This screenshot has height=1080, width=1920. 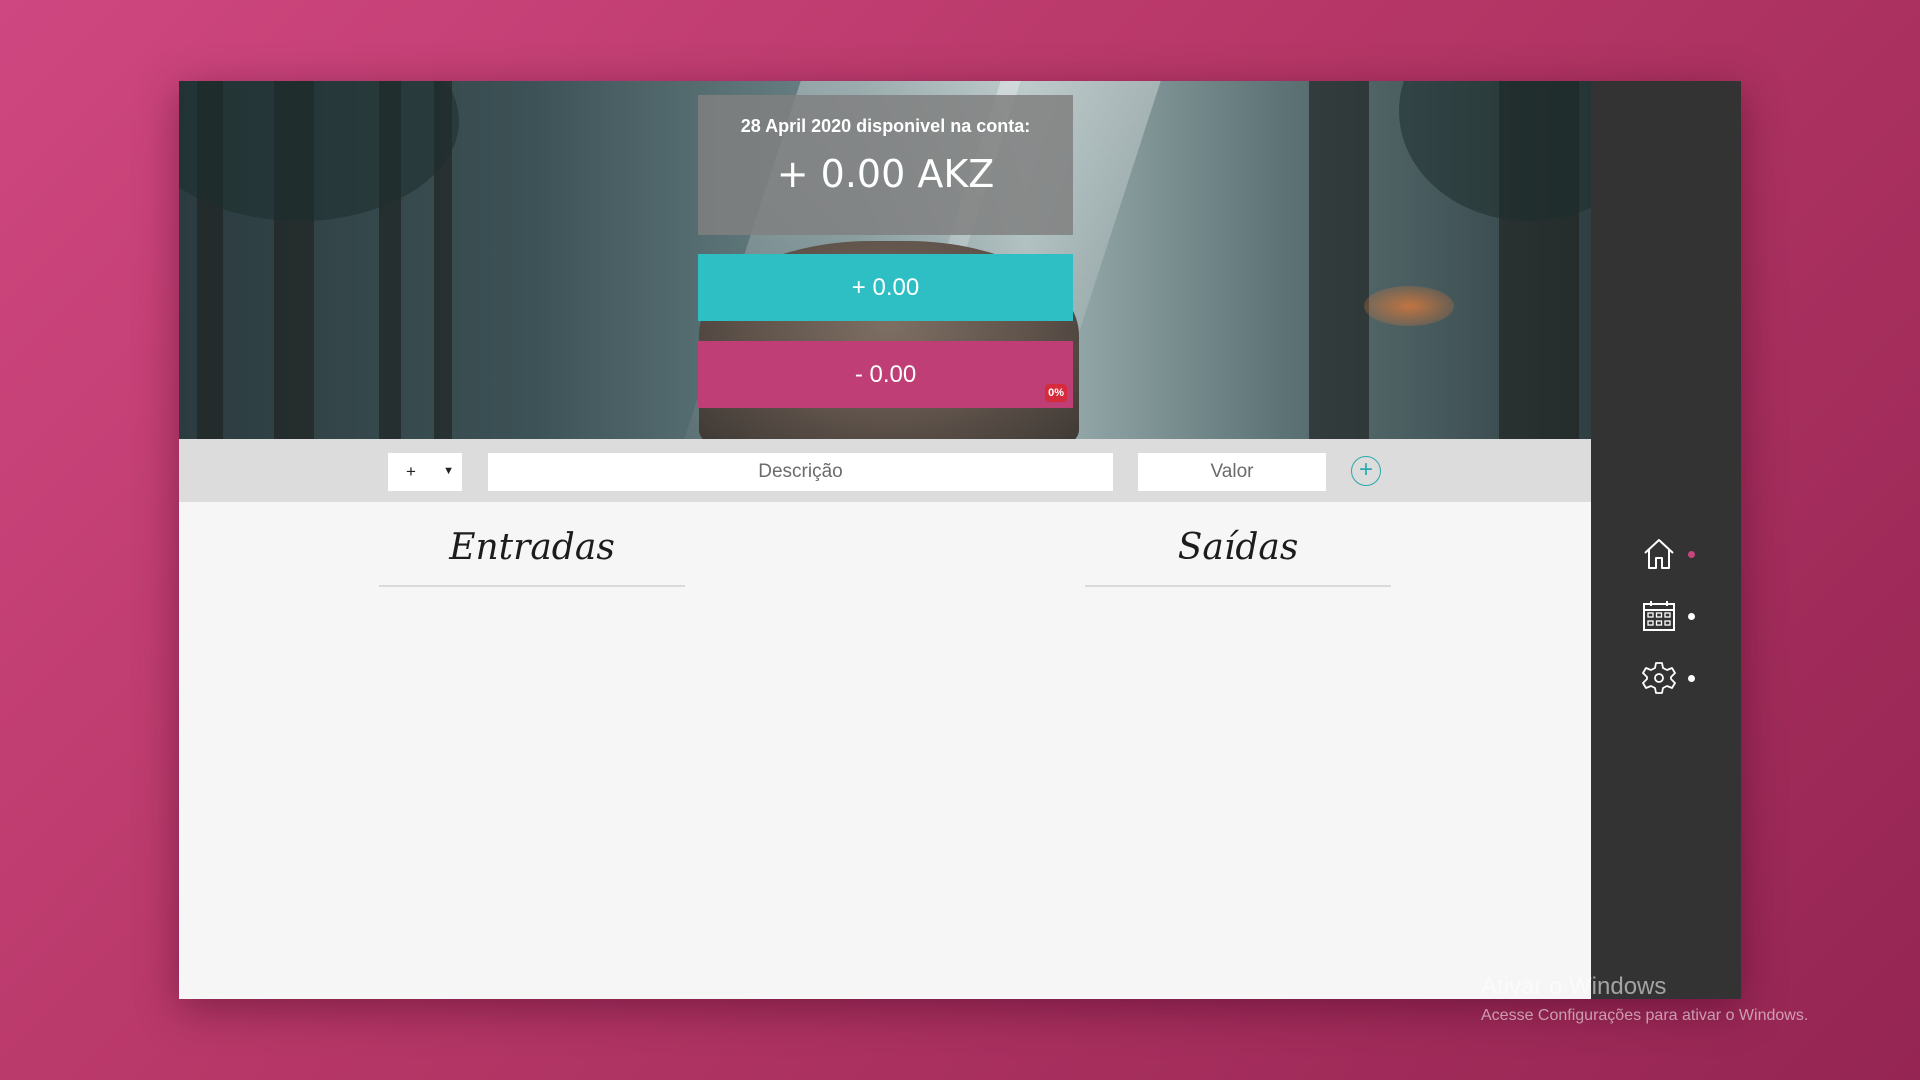 What do you see at coordinates (1676, 556) in the screenshot?
I see `sidebar-item-home` at bounding box center [1676, 556].